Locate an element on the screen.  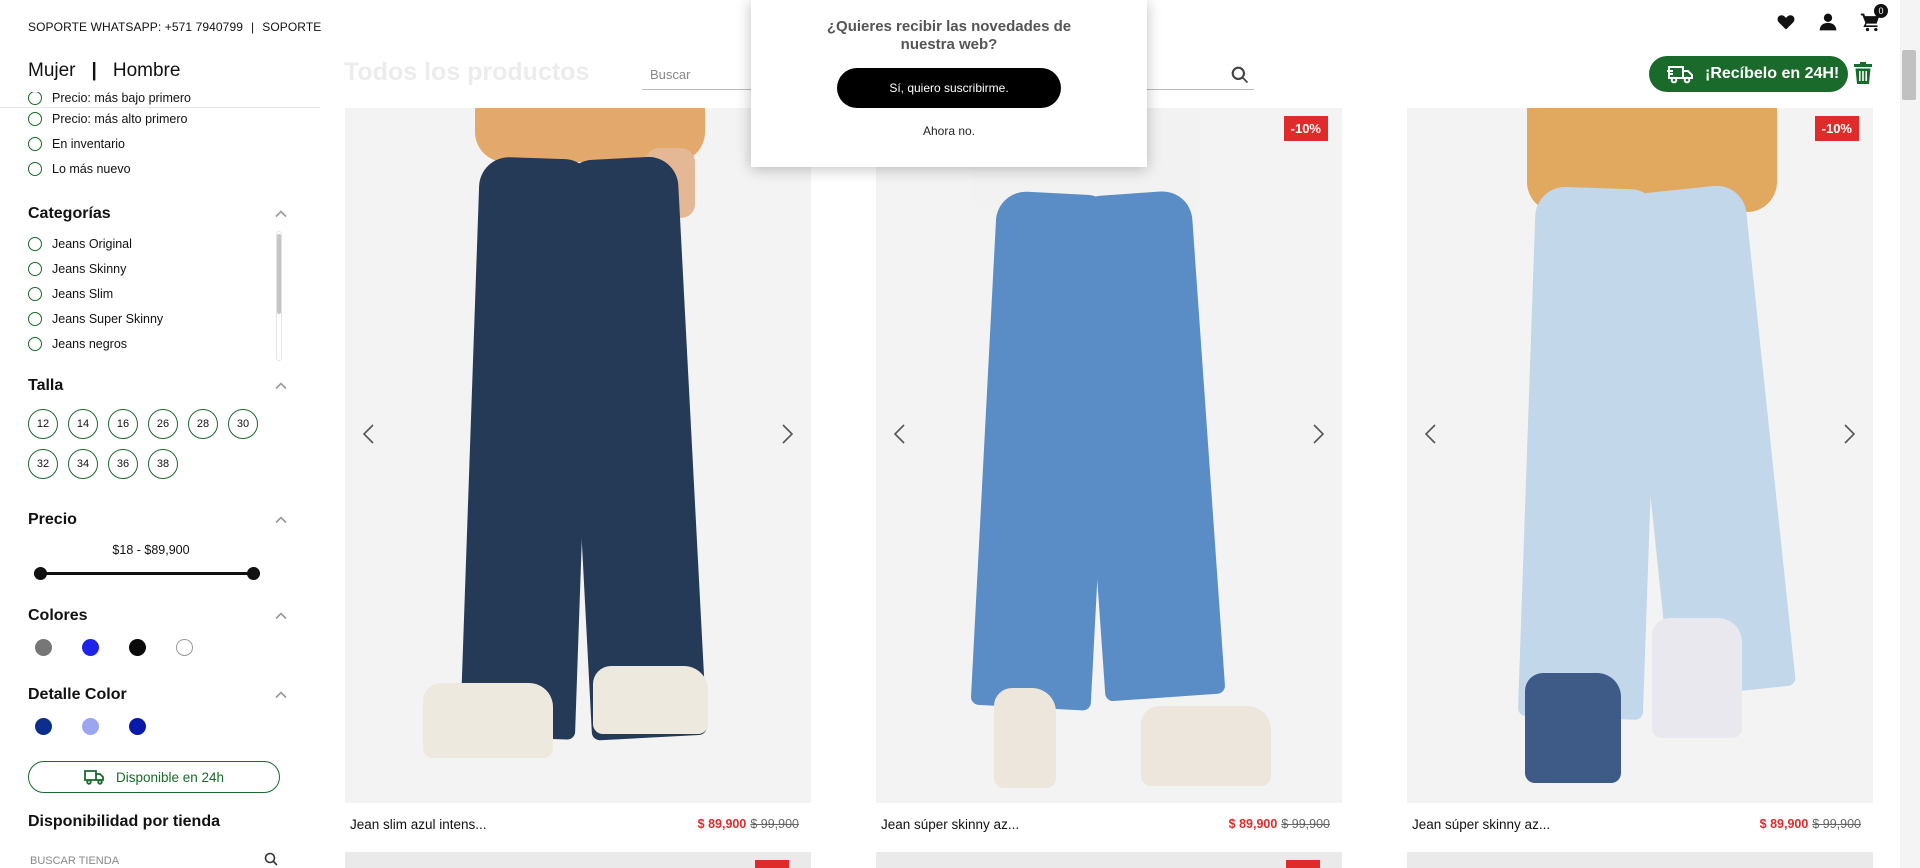
account-user-icon is located at coordinates (1828, 22).